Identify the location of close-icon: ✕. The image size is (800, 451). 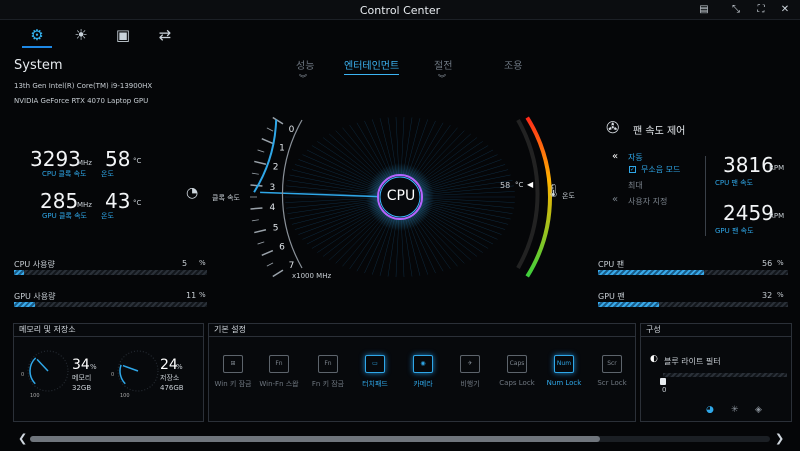
(785, 10).